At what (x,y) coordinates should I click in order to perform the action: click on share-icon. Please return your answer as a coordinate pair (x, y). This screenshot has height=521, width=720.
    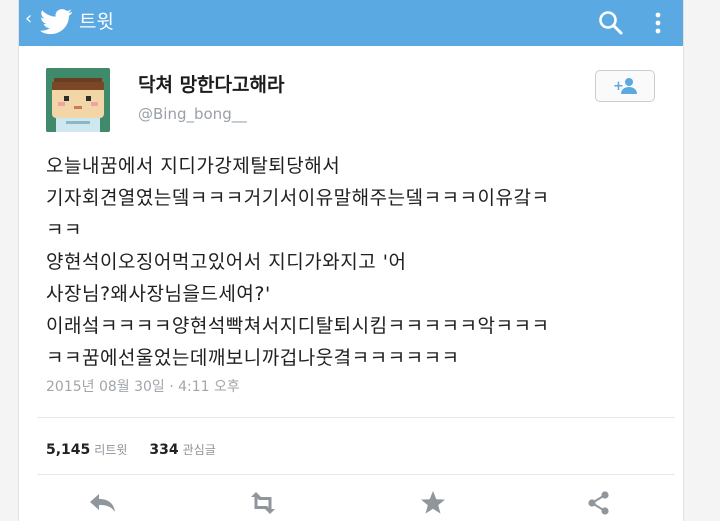
    Looking at the image, I should click on (599, 503).